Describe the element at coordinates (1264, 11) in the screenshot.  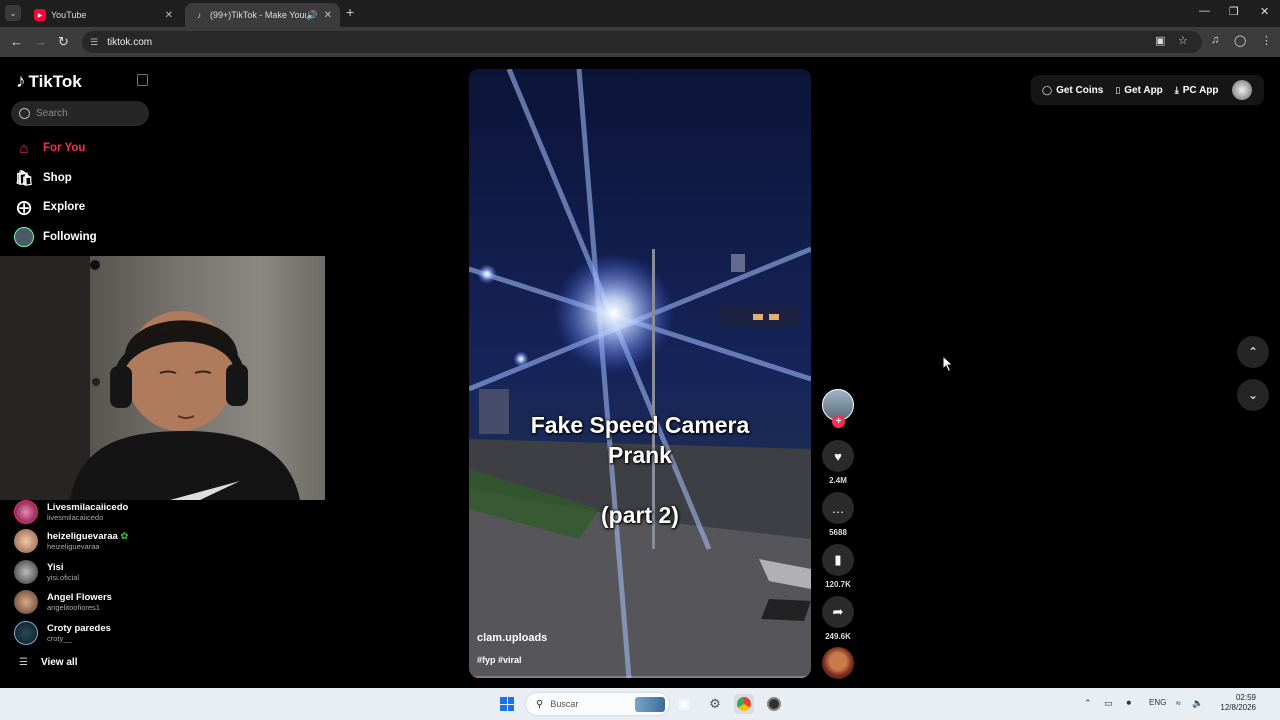
I see `close-window-icon: ✕` at that location.